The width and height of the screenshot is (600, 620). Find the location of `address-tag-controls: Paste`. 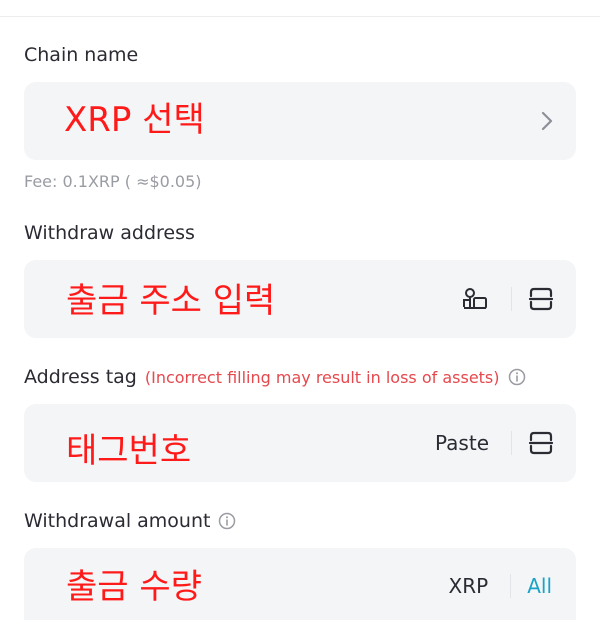

address-tag-controls: Paste is located at coordinates (494, 443).